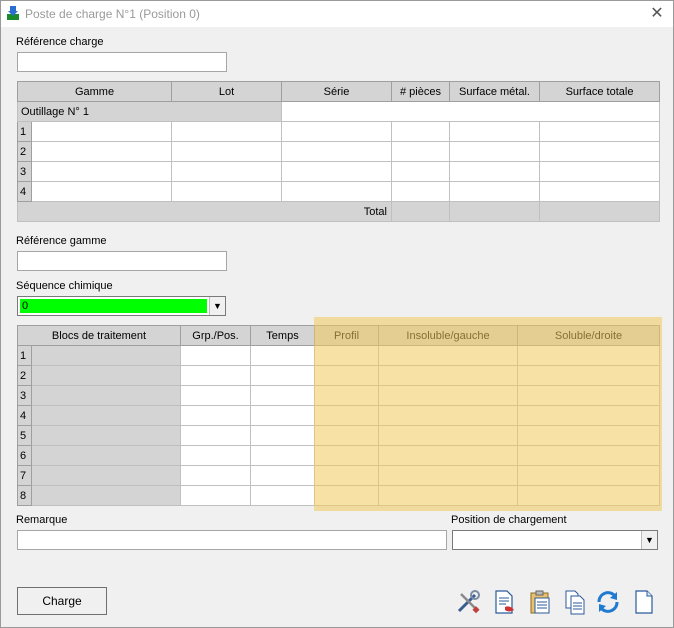 This screenshot has height=628, width=674. I want to click on table-row: 6, so click(338, 455).